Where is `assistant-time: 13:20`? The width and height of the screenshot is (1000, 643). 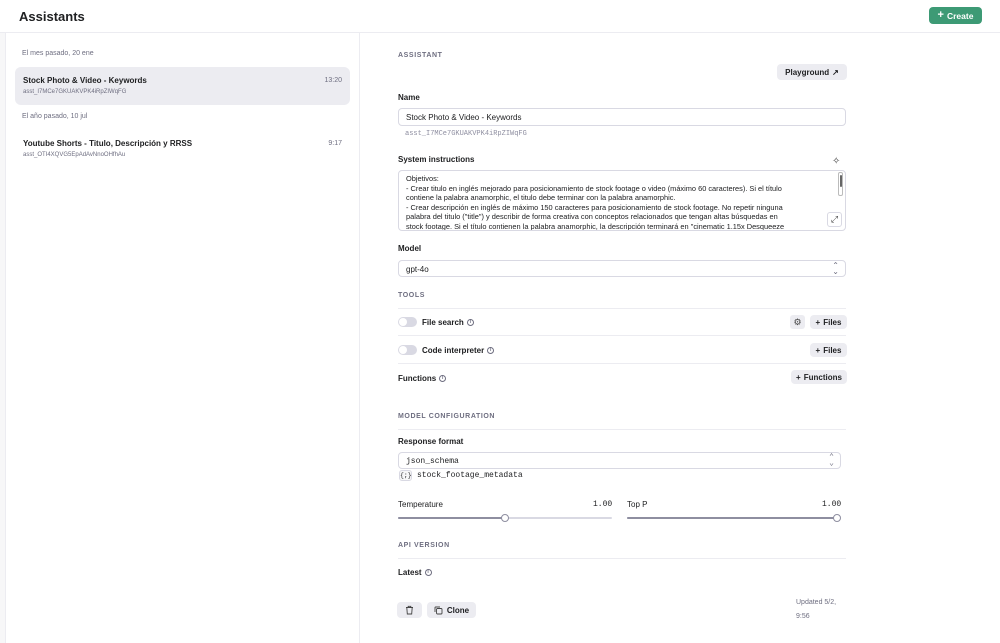
assistant-time: 13:20 is located at coordinates (333, 80).